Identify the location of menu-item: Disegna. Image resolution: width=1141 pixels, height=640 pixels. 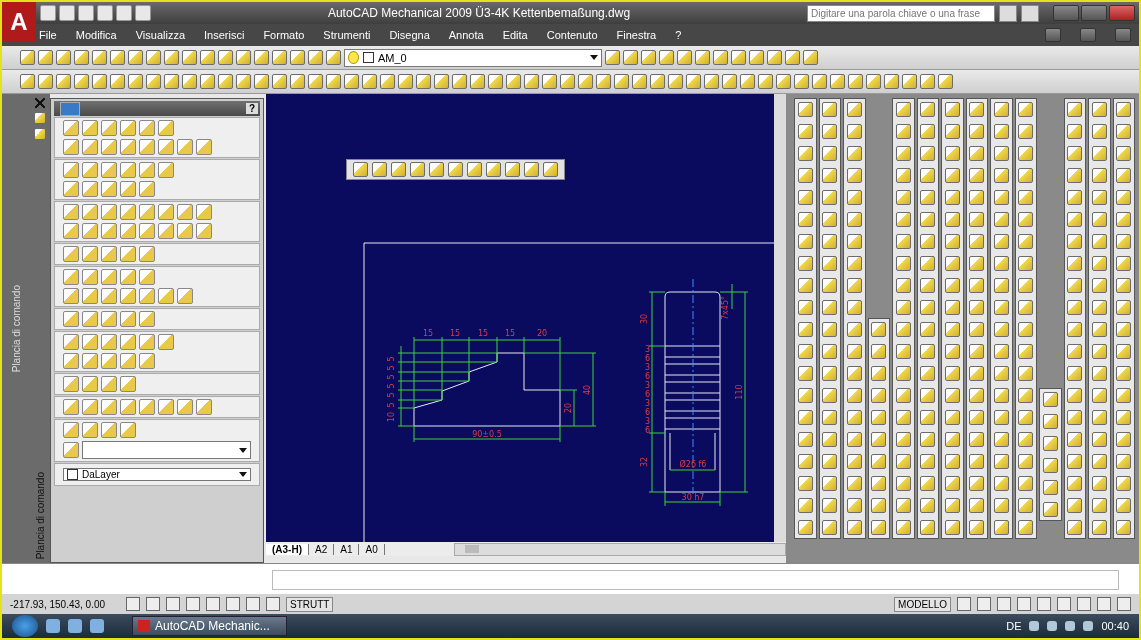
(409, 35).